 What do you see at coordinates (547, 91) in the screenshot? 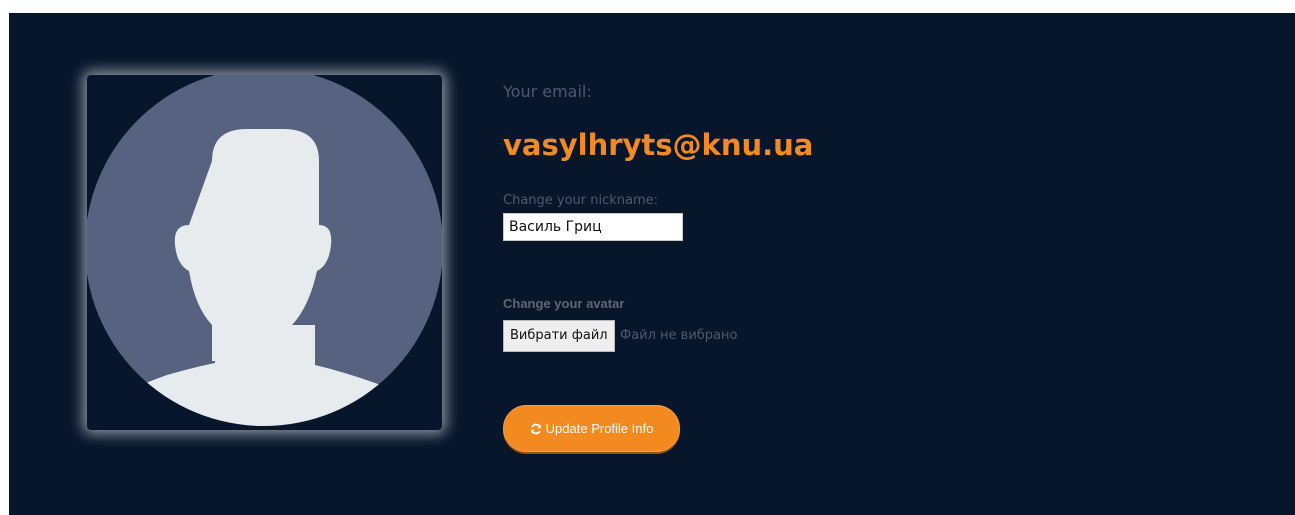
I see `email-label: Your email:` at bounding box center [547, 91].